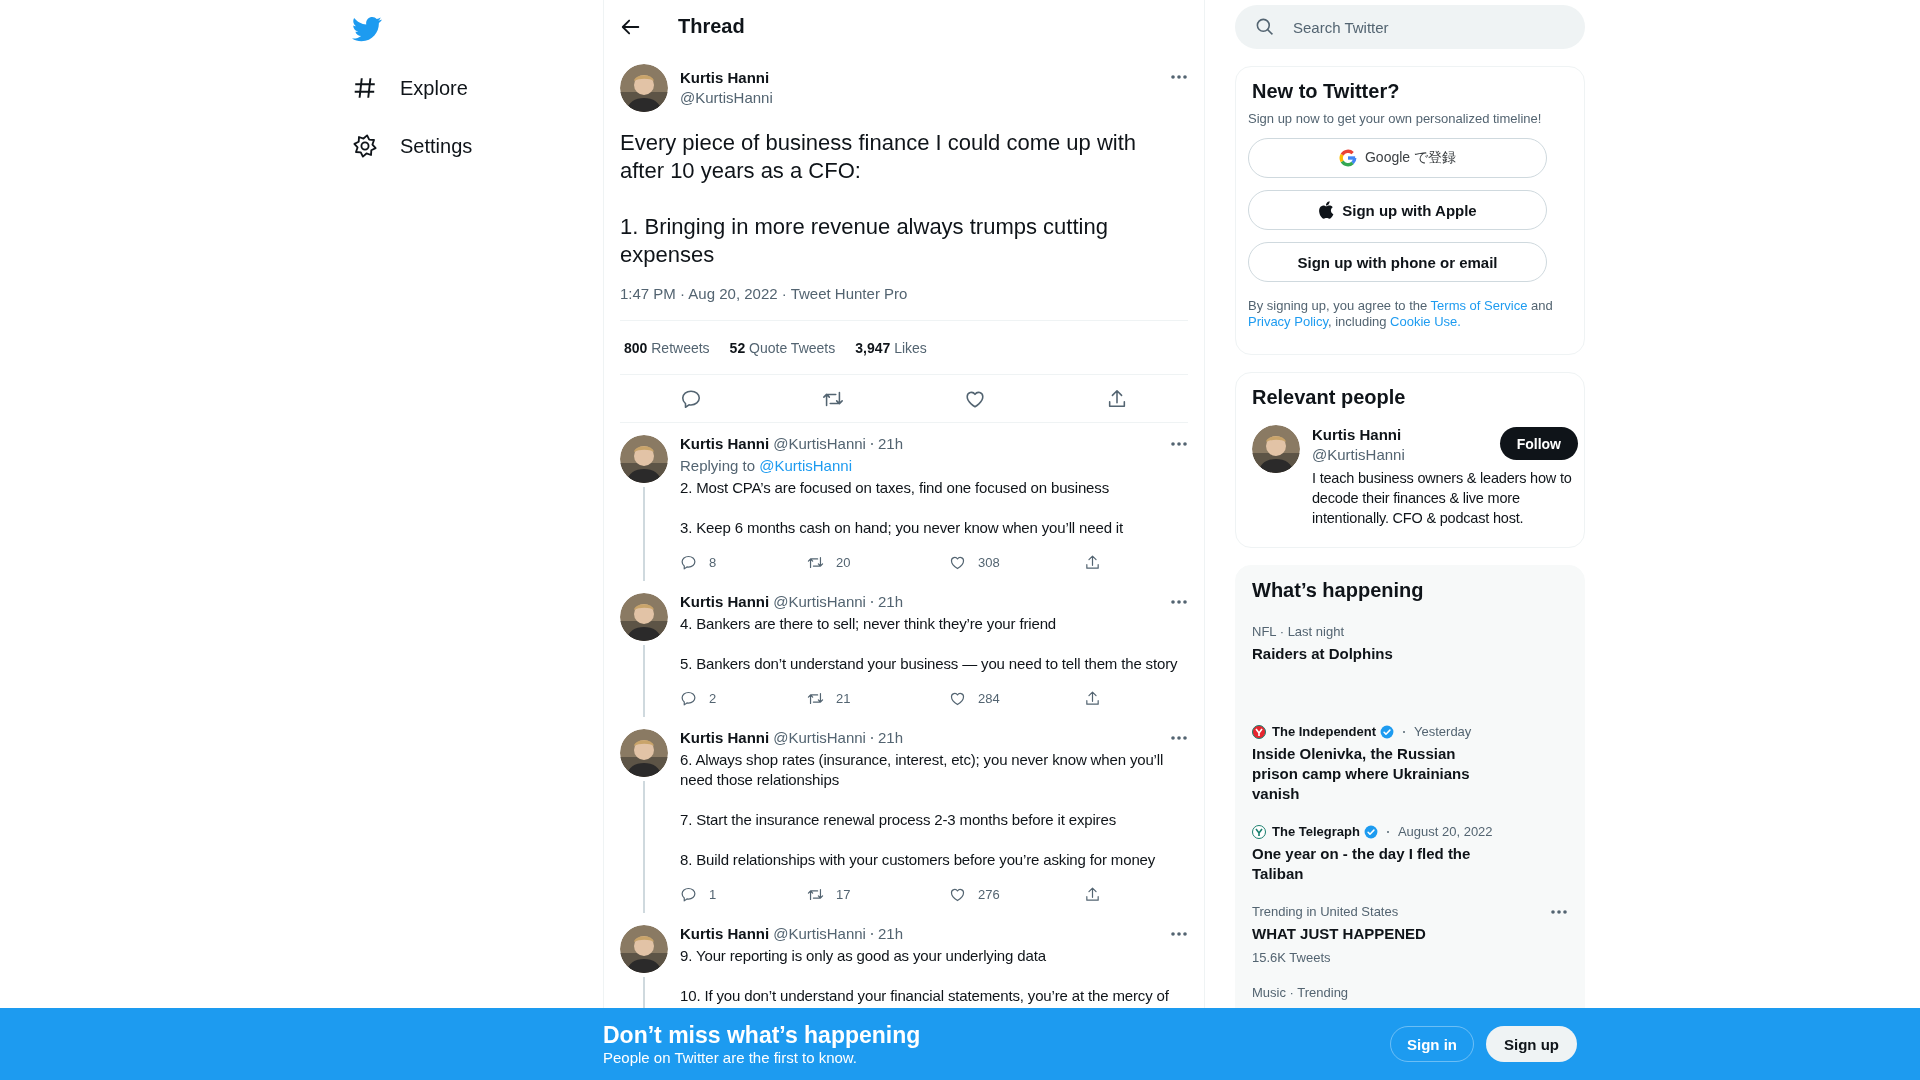  I want to click on reply-button: 2, so click(698, 698).